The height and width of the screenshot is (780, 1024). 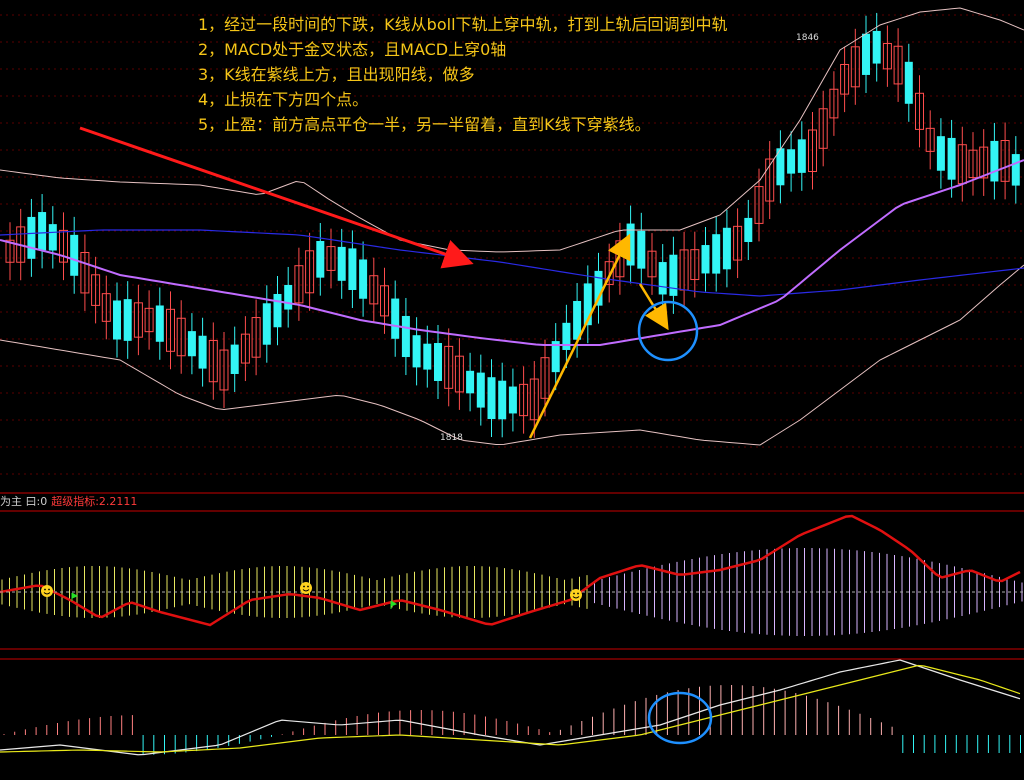 I want to click on indicator-value: 超级指标:2.2111, so click(x=94, y=501).